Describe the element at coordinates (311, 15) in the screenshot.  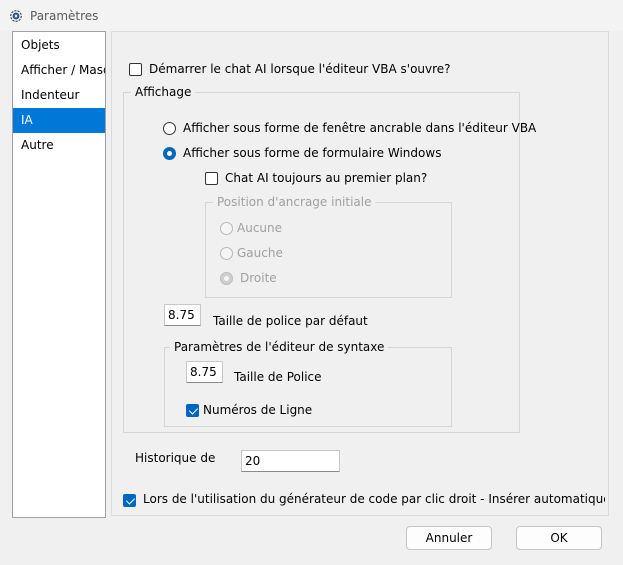
I see `title-bar: Paramètres` at that location.